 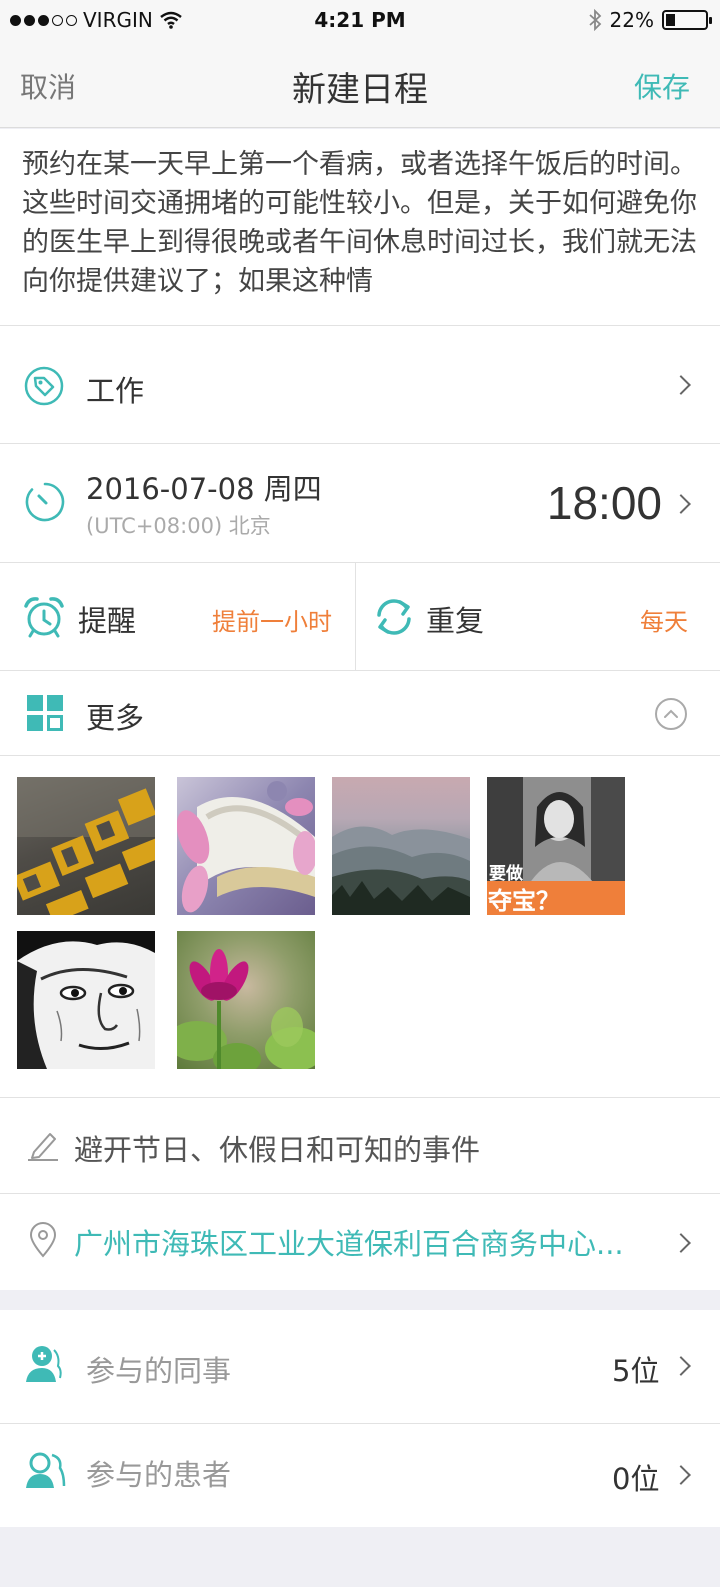 I want to click on photo-thumbnail: 要做 夺宝？, so click(x=556, y=846).